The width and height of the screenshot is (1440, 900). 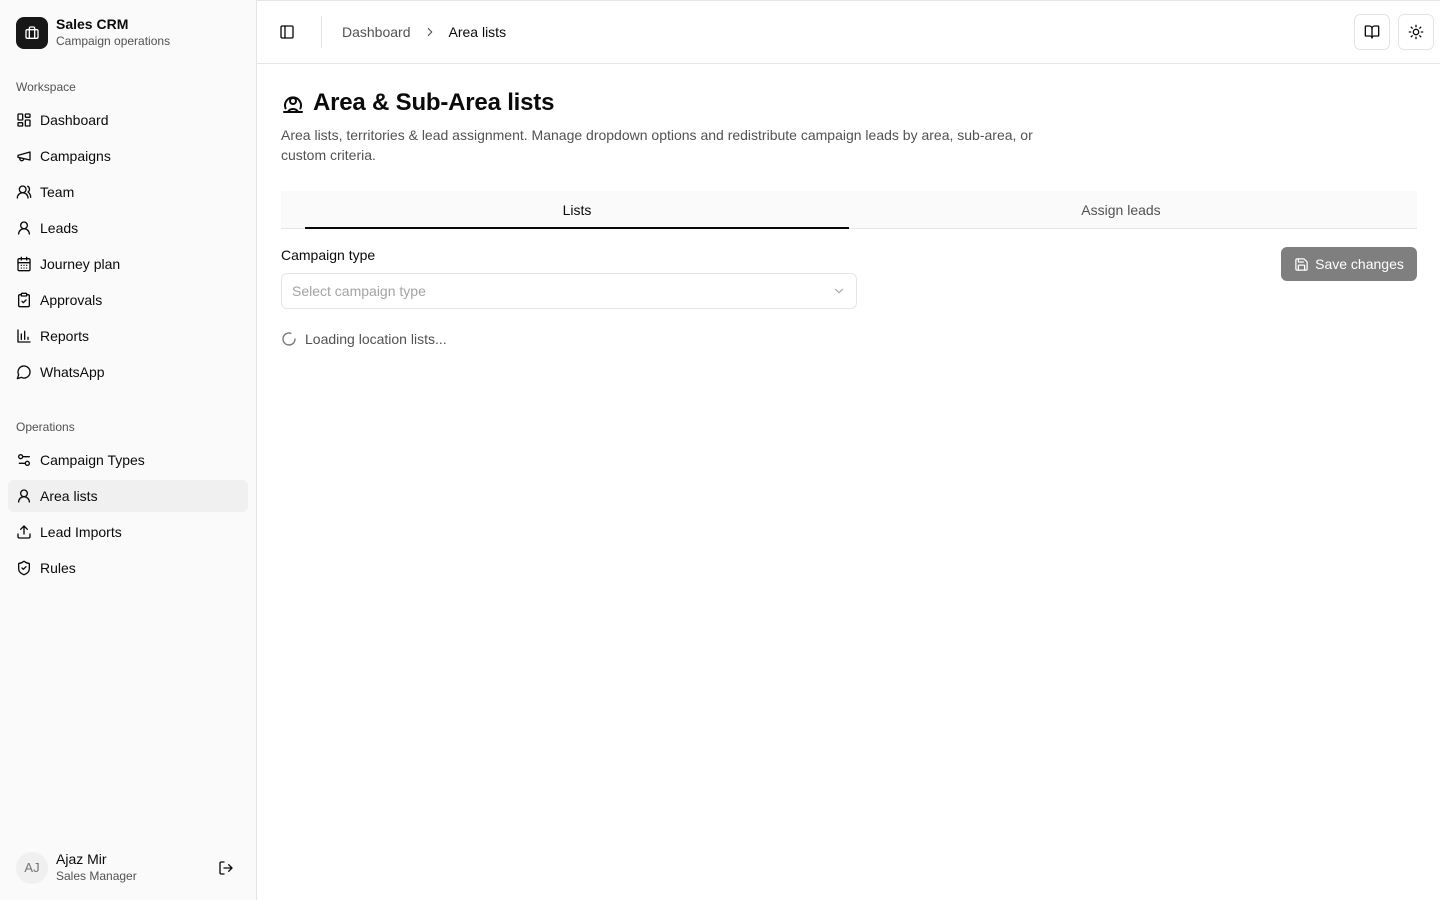 I want to click on sidebar-item-rules: Rules, so click(x=128, y=568).